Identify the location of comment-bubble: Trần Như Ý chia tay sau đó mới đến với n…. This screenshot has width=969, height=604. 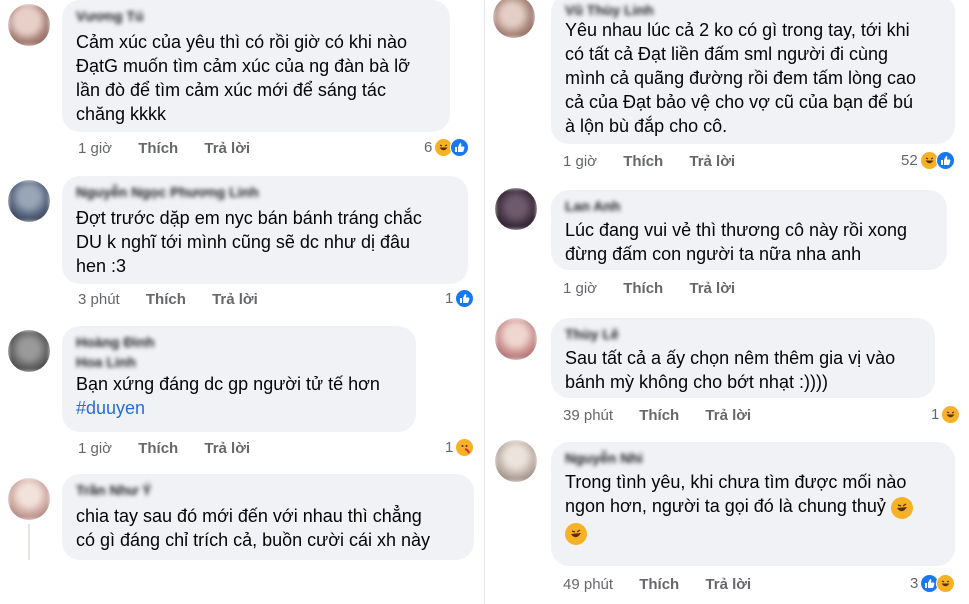
(268, 517).